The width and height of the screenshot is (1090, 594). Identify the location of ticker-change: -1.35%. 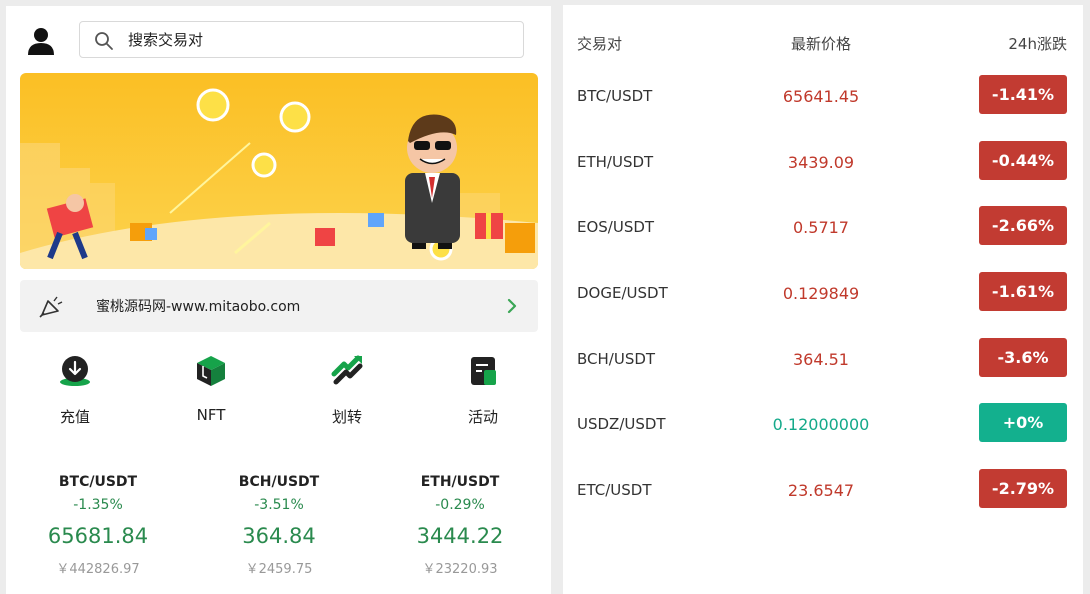
(98, 505).